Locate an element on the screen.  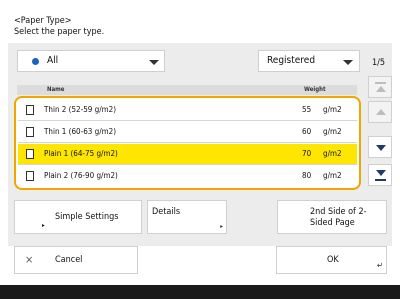
registered-dropdown: Registered is located at coordinates (309, 61).